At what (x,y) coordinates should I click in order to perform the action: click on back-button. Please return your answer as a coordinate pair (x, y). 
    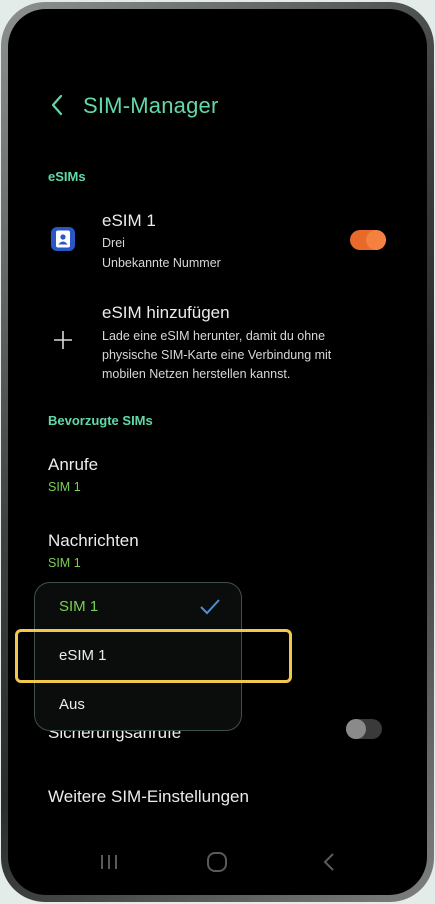
    Looking at the image, I should click on (58, 105).